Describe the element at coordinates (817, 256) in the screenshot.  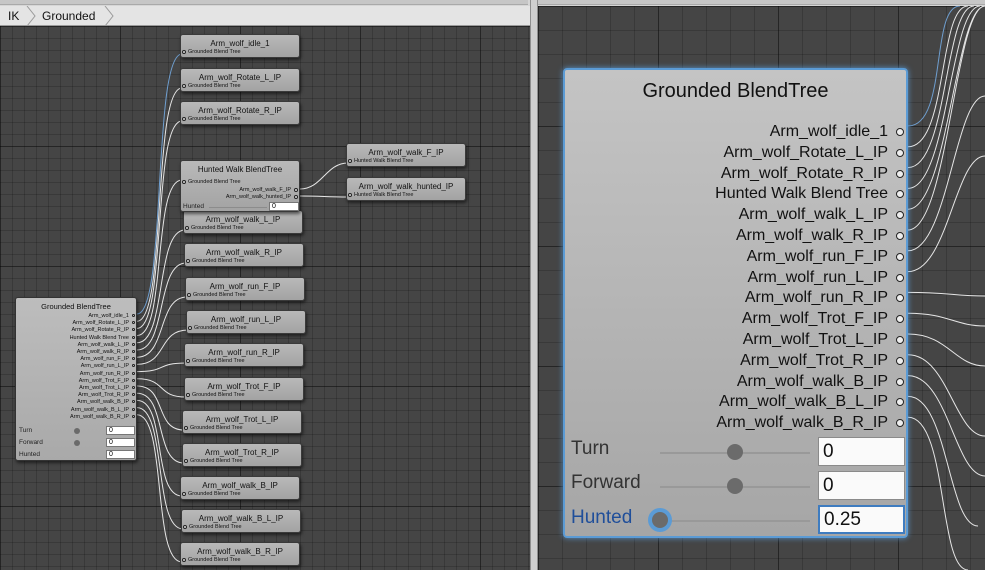
I see `output-row: Arm_wolf_run_F_IP` at that location.